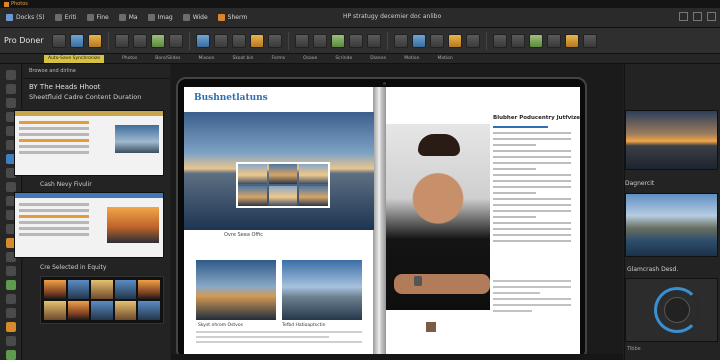  I want to click on panel-header: Browoe and dirline, so click(96, 71).